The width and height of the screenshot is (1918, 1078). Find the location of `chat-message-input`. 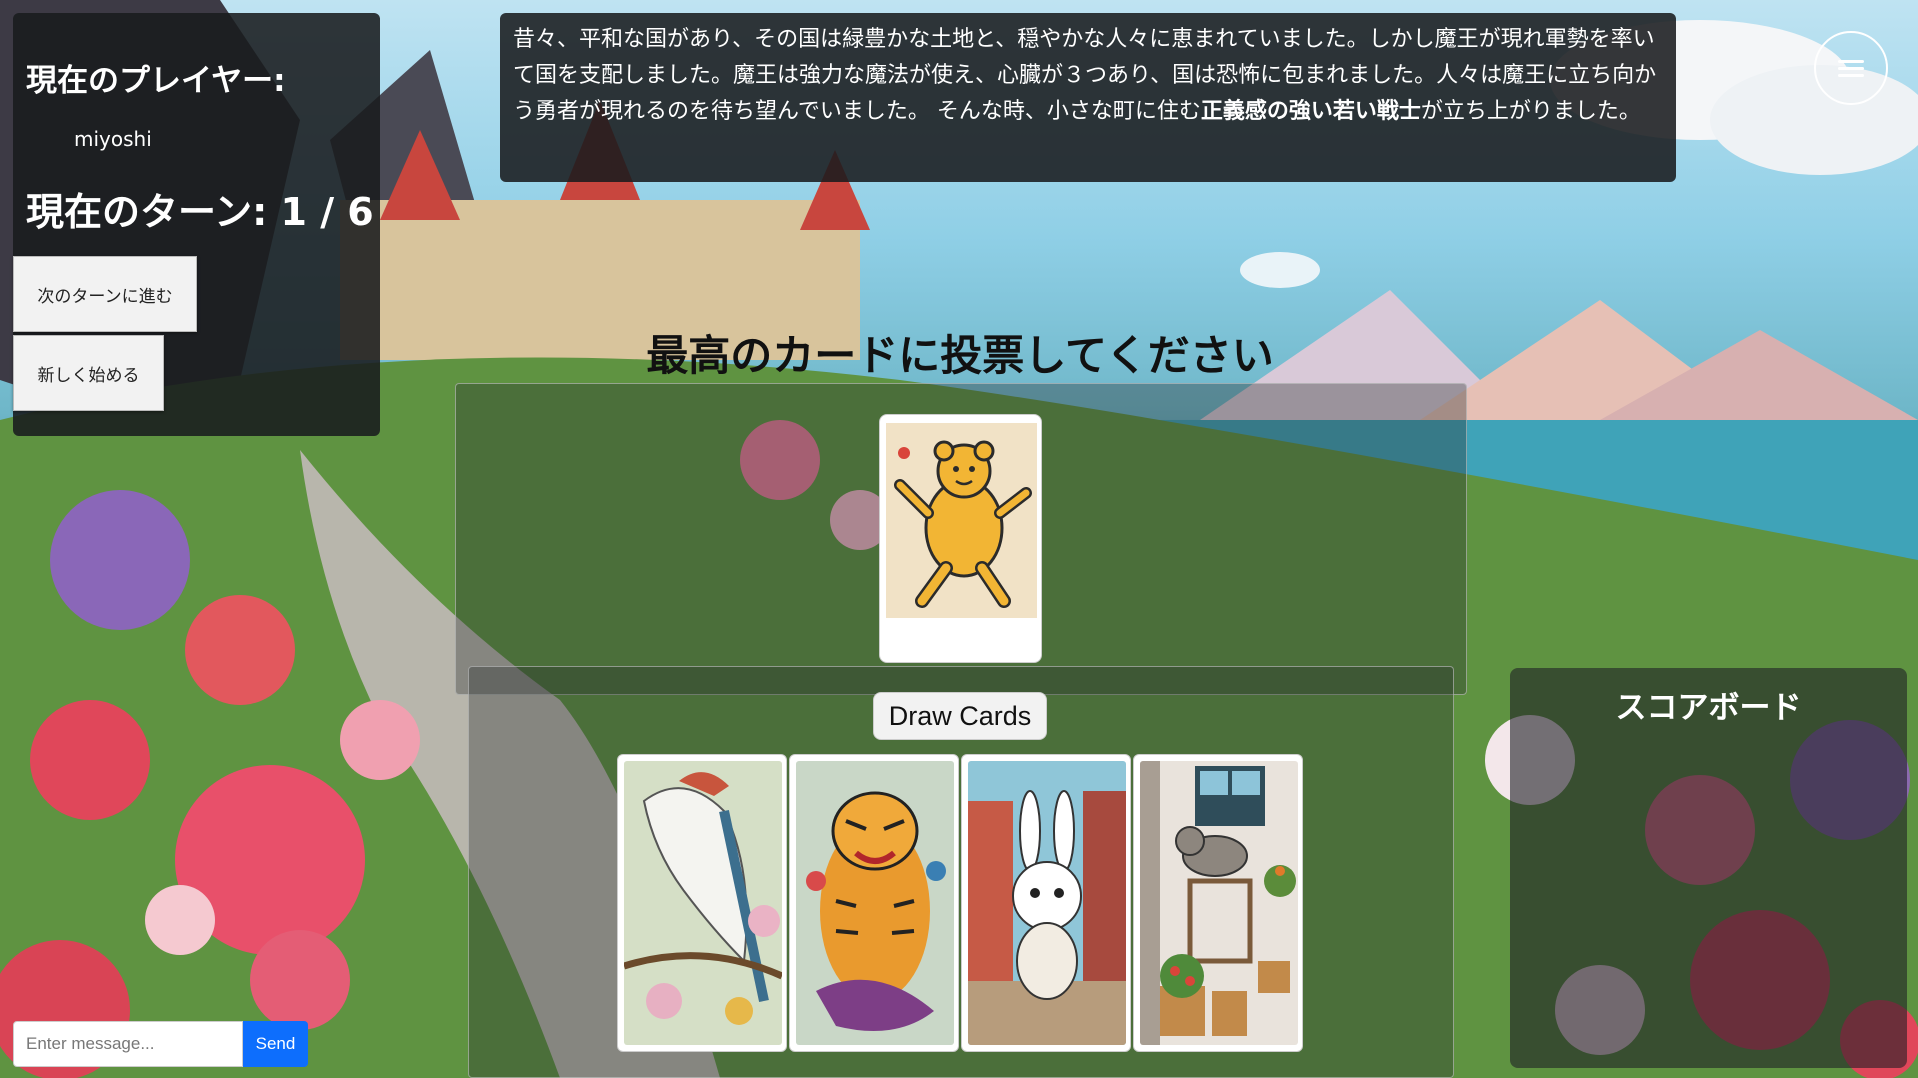

chat-message-input is located at coordinates (128, 1044).